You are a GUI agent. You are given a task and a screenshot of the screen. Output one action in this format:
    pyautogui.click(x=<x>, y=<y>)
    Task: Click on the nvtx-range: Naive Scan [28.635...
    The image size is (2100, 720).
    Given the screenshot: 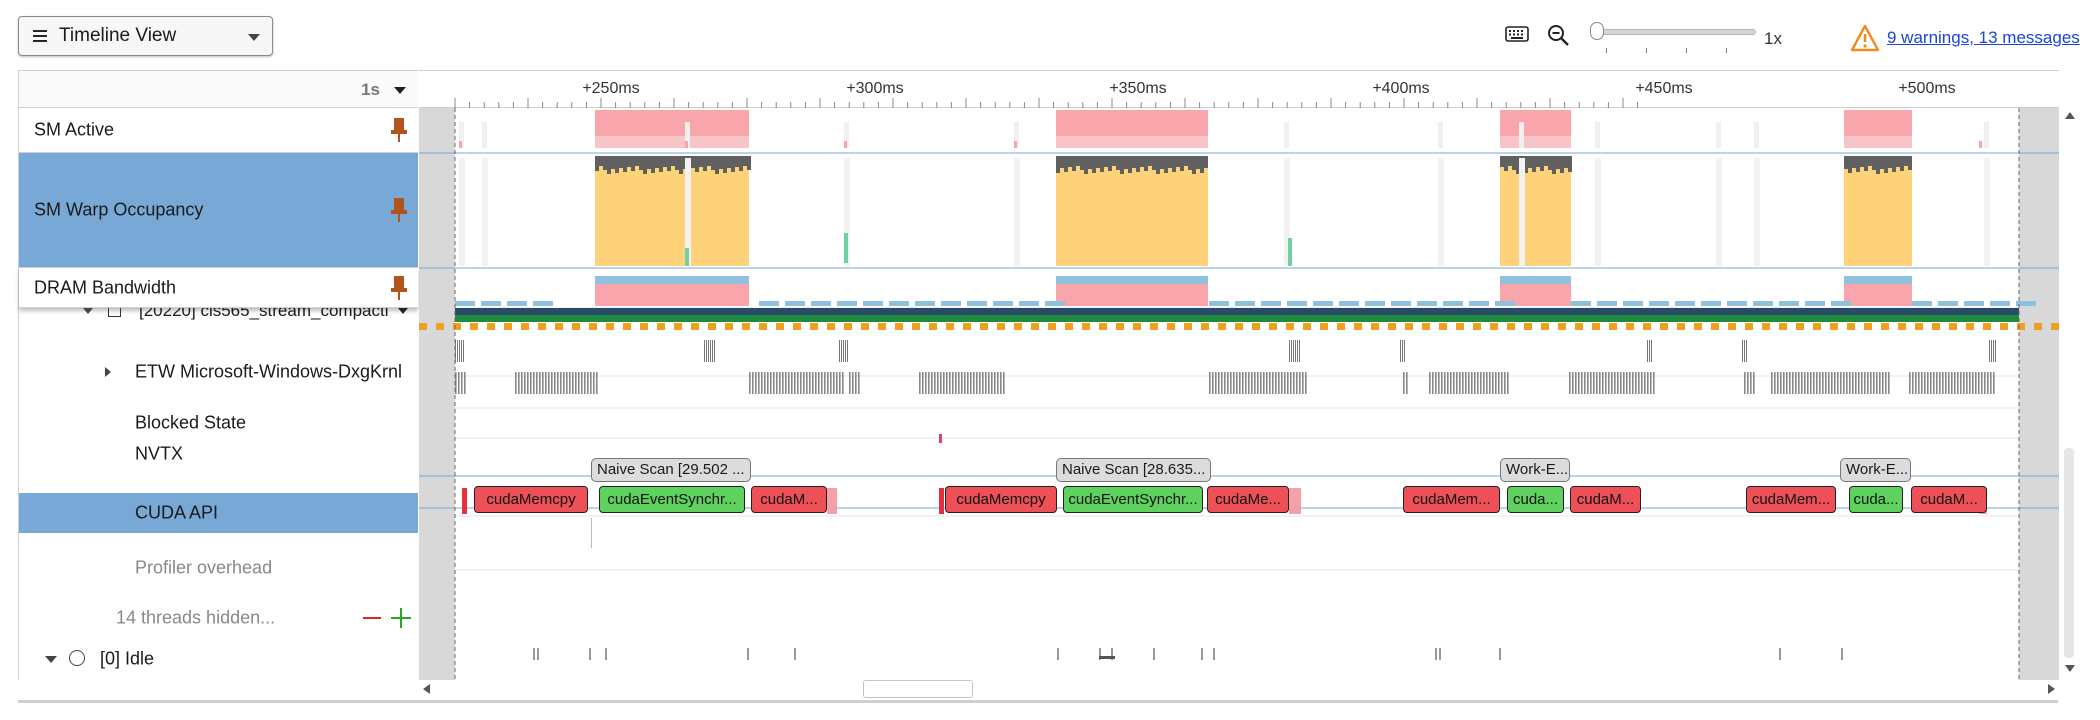 What is the action you would take?
    pyautogui.click(x=1133, y=470)
    